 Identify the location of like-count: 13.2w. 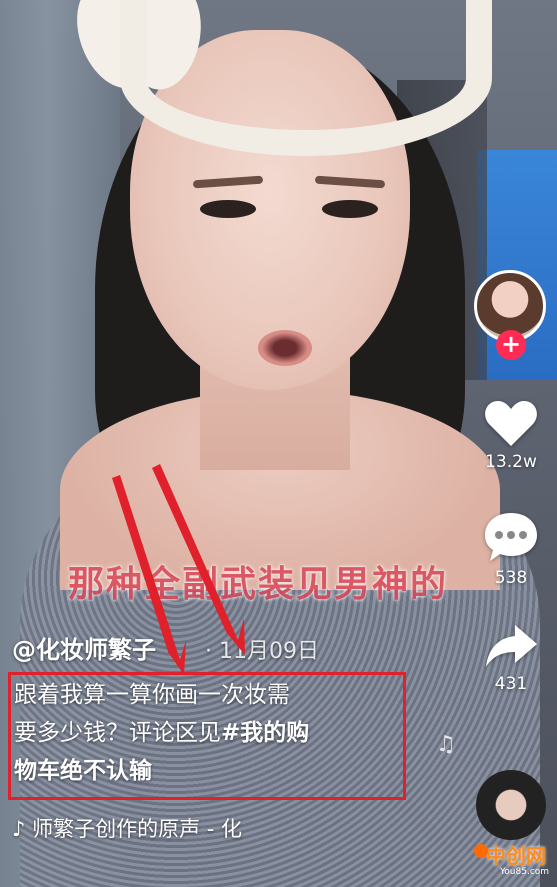
(511, 462).